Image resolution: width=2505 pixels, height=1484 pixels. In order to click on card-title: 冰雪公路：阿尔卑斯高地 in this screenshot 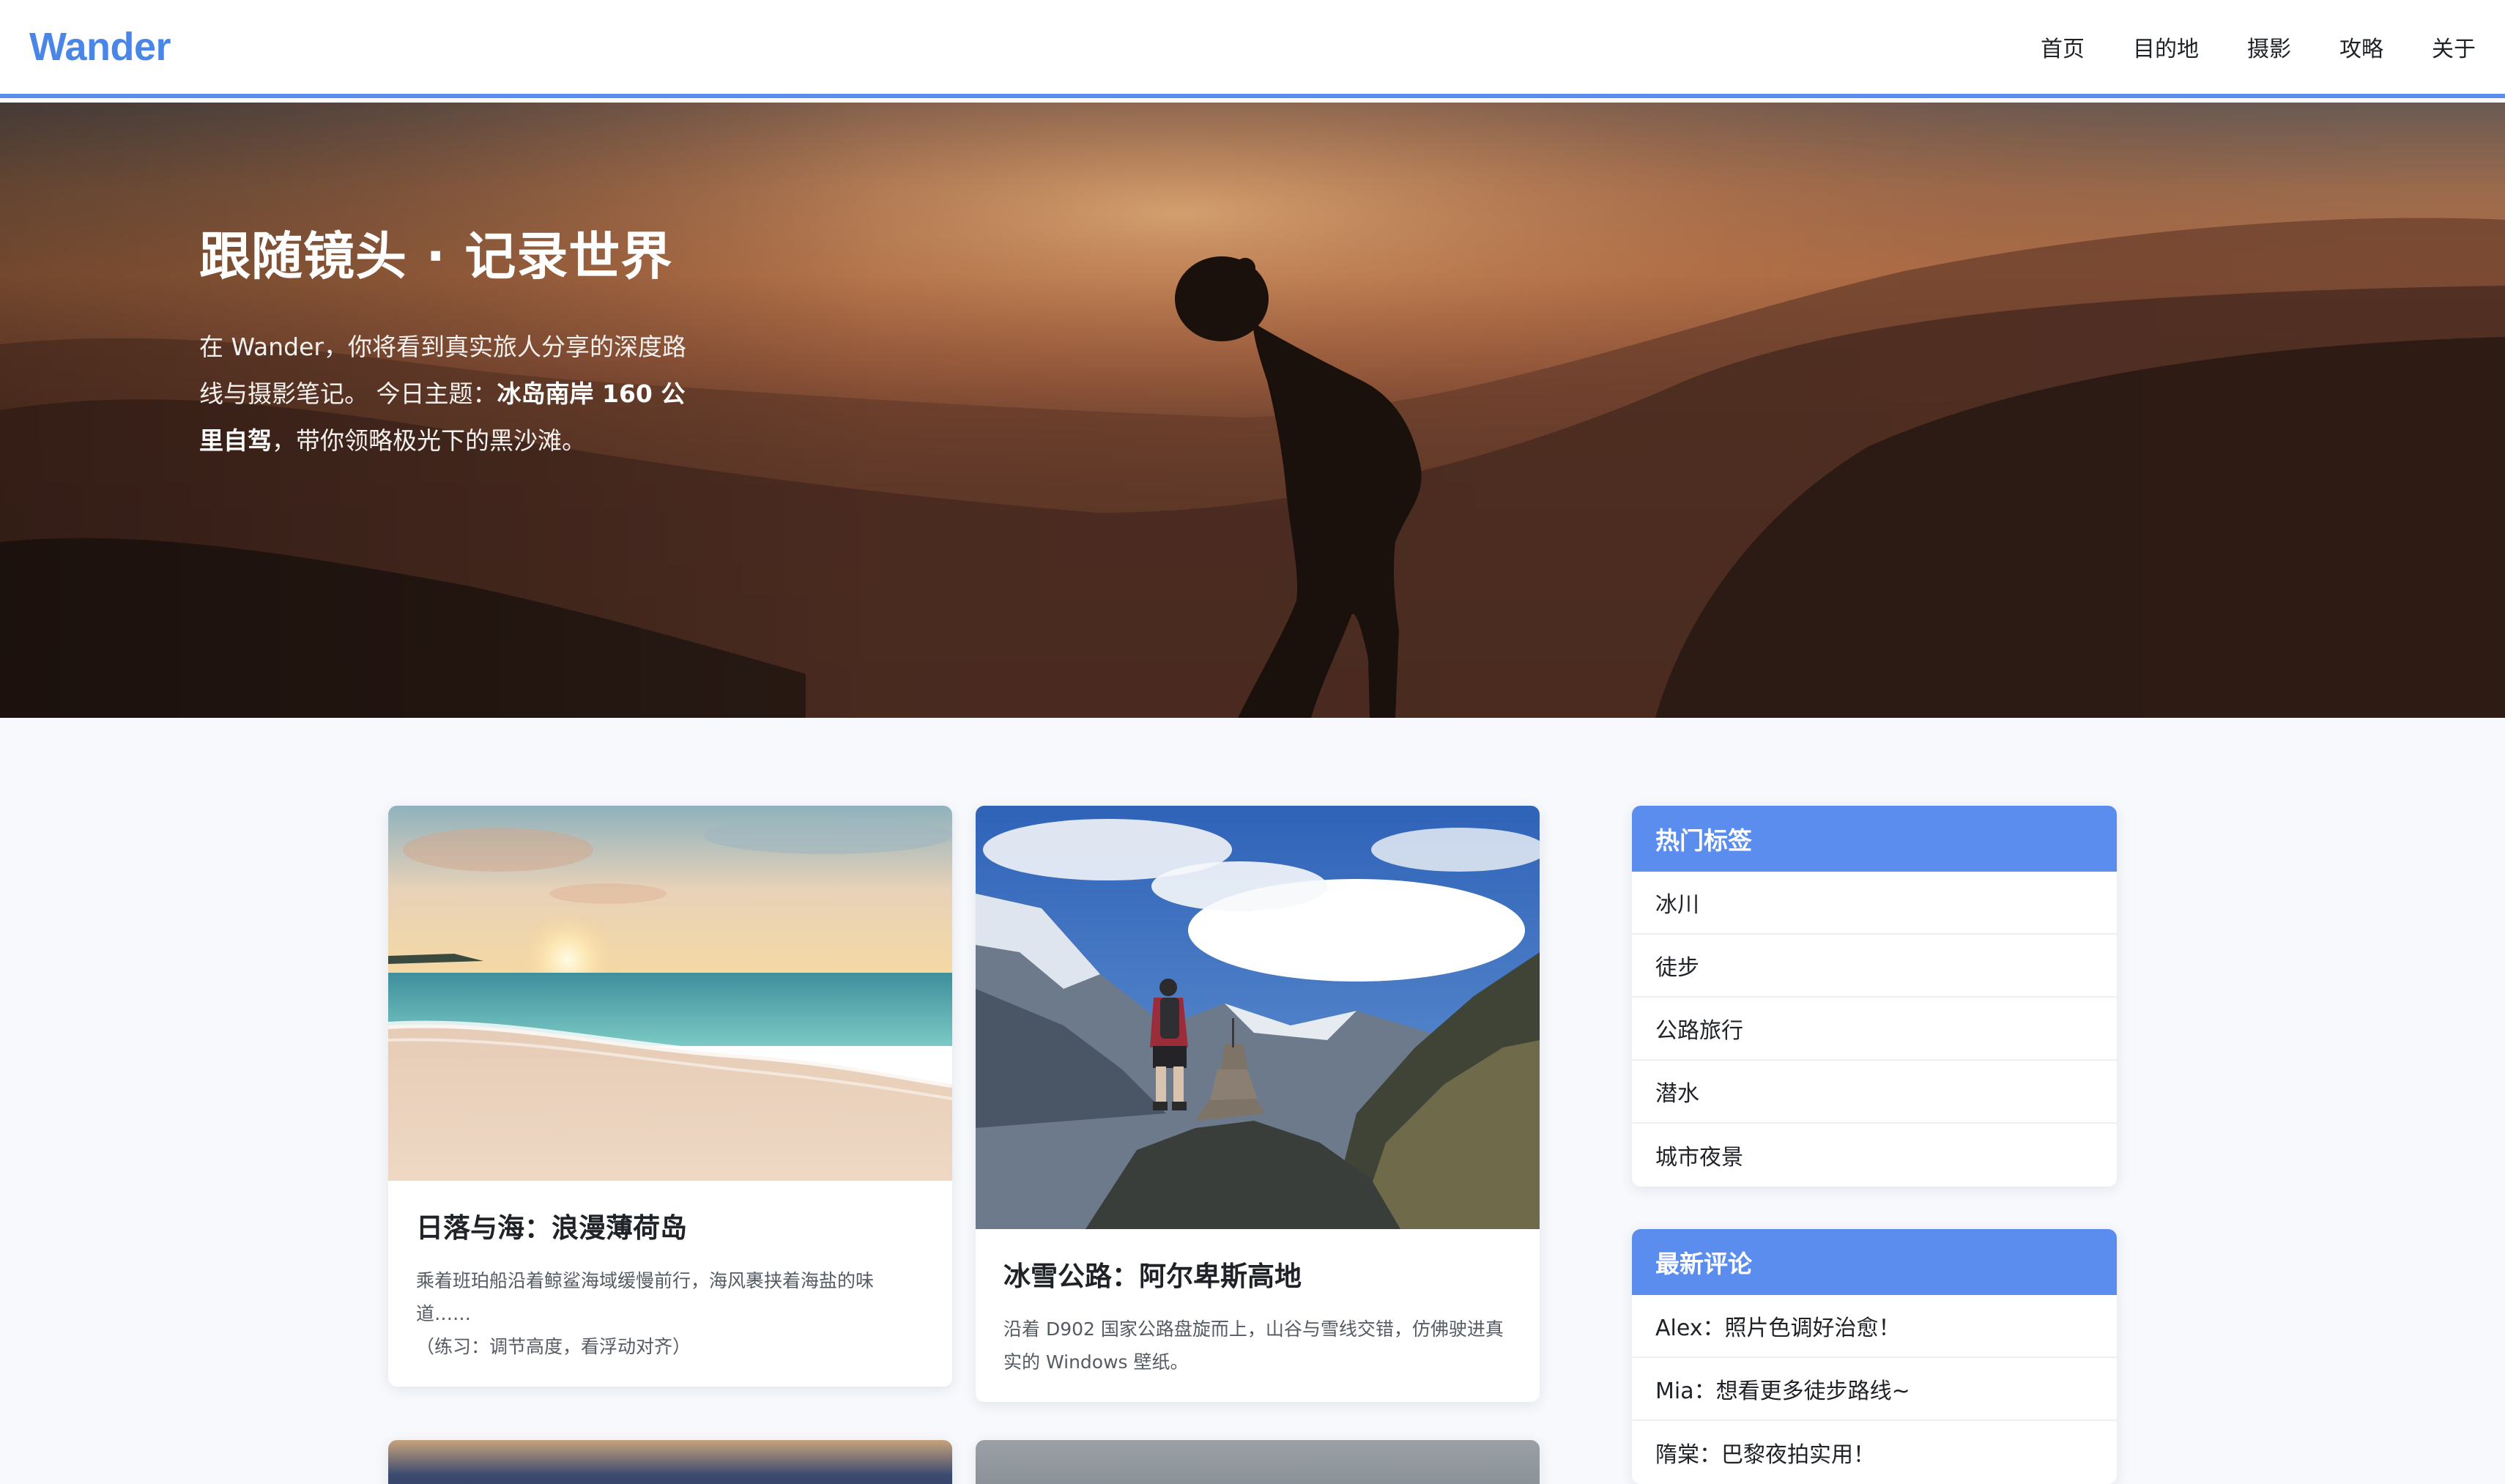, I will do `click(1257, 1274)`.